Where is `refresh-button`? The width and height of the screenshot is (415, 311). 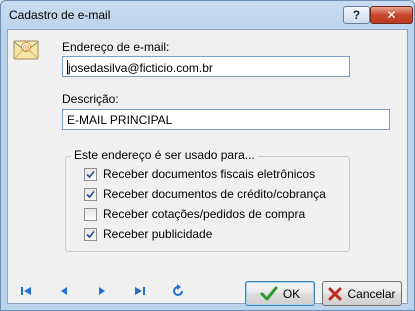
refresh-button is located at coordinates (178, 291).